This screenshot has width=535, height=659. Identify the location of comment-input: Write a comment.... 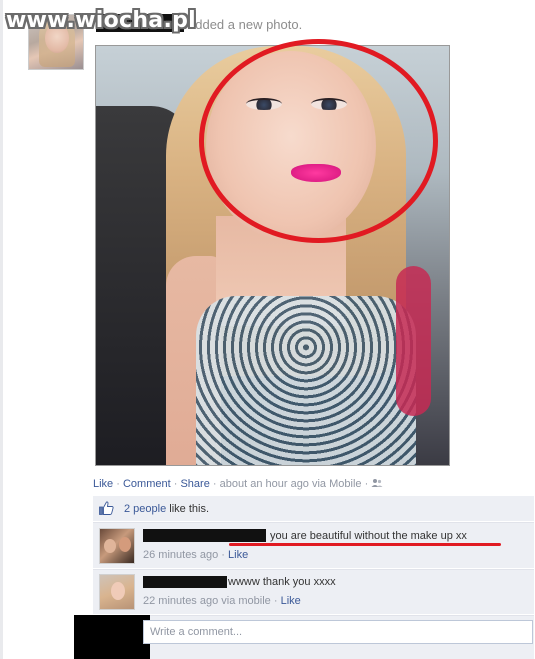
(338, 632).